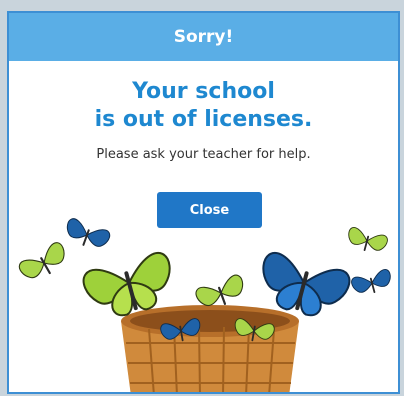 This screenshot has width=404, height=396. I want to click on dialog-headline: Your school is out of licenses., so click(203, 106).